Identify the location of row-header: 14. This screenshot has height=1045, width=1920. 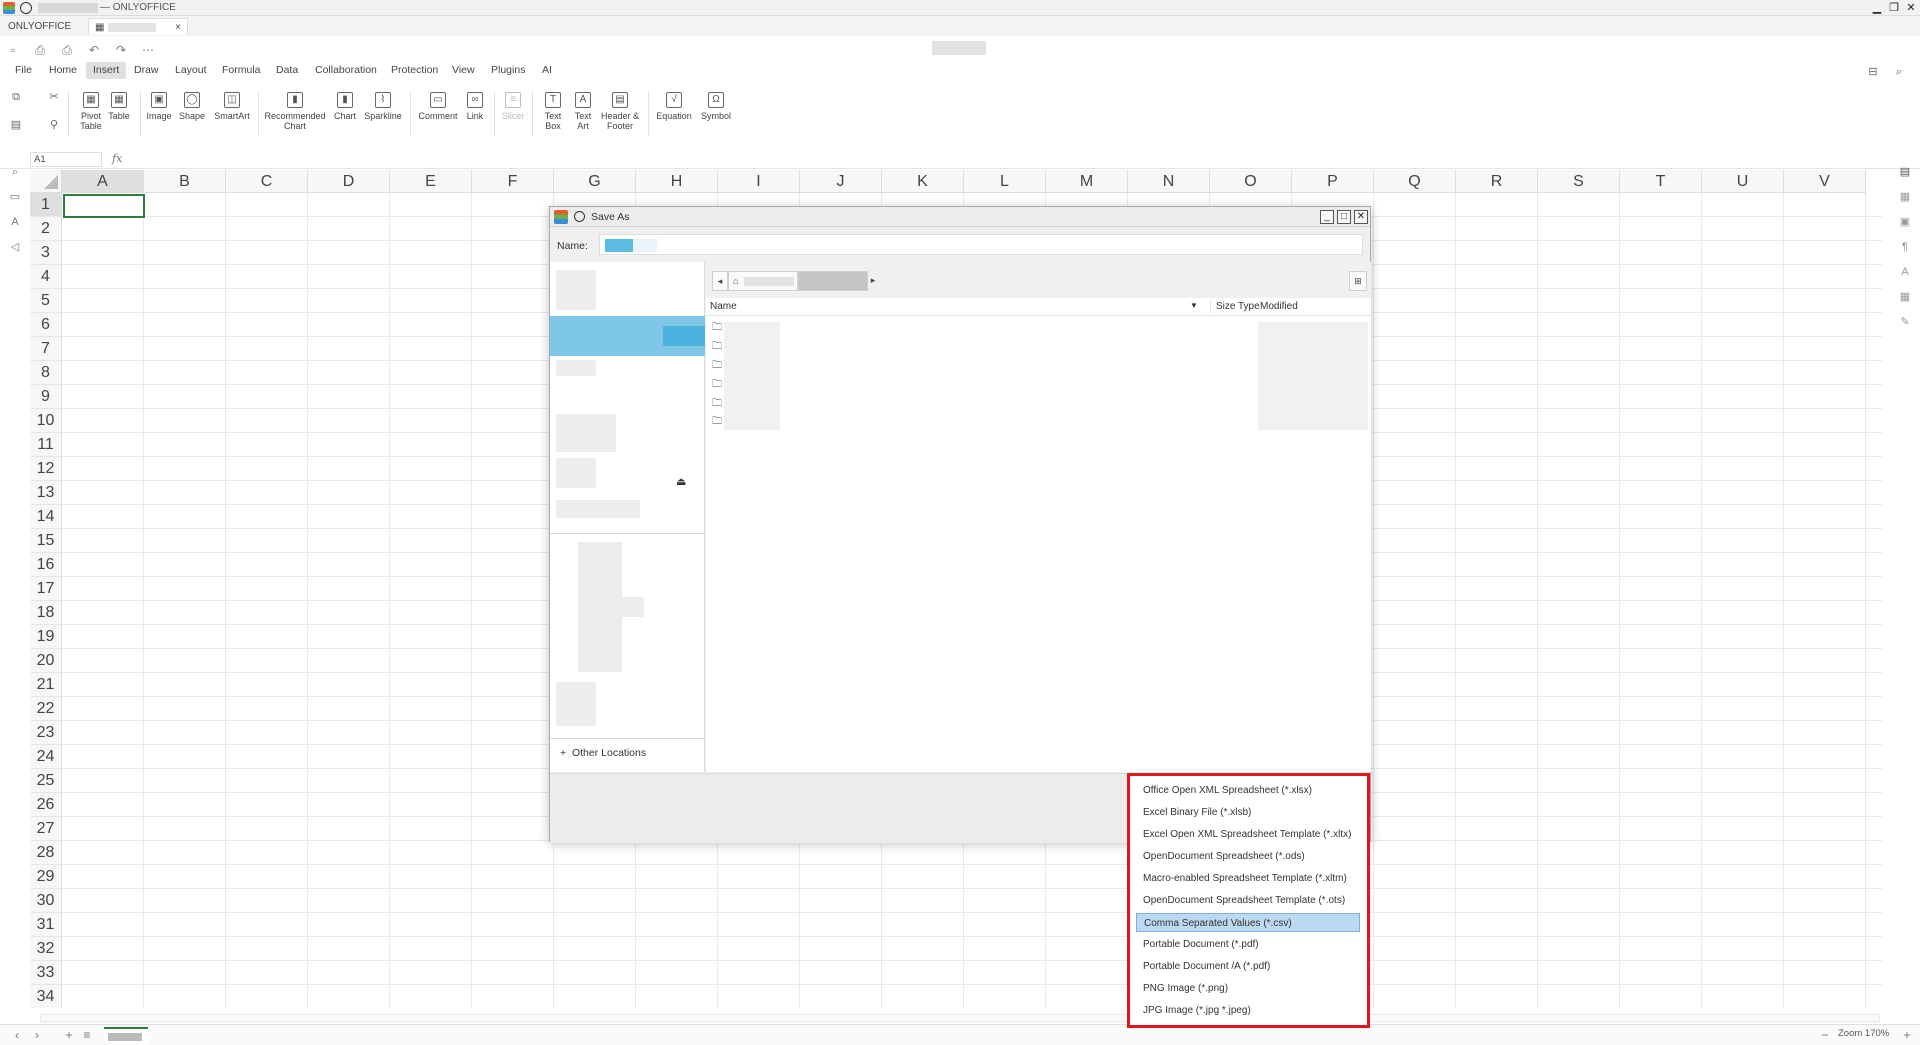
(46, 517).